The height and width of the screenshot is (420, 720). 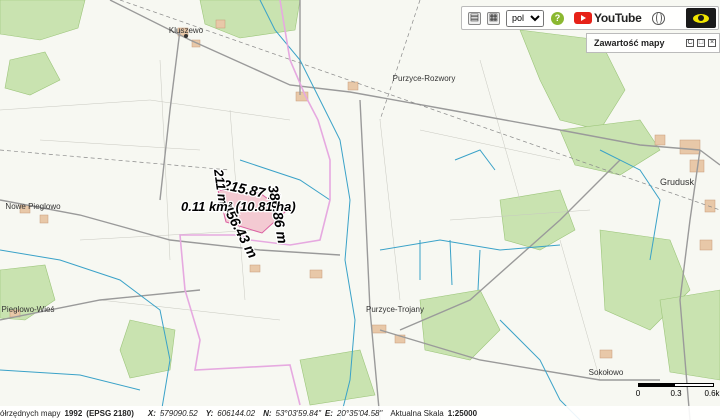 I want to click on e-value: 20°35'04.58", so click(x=359, y=413).